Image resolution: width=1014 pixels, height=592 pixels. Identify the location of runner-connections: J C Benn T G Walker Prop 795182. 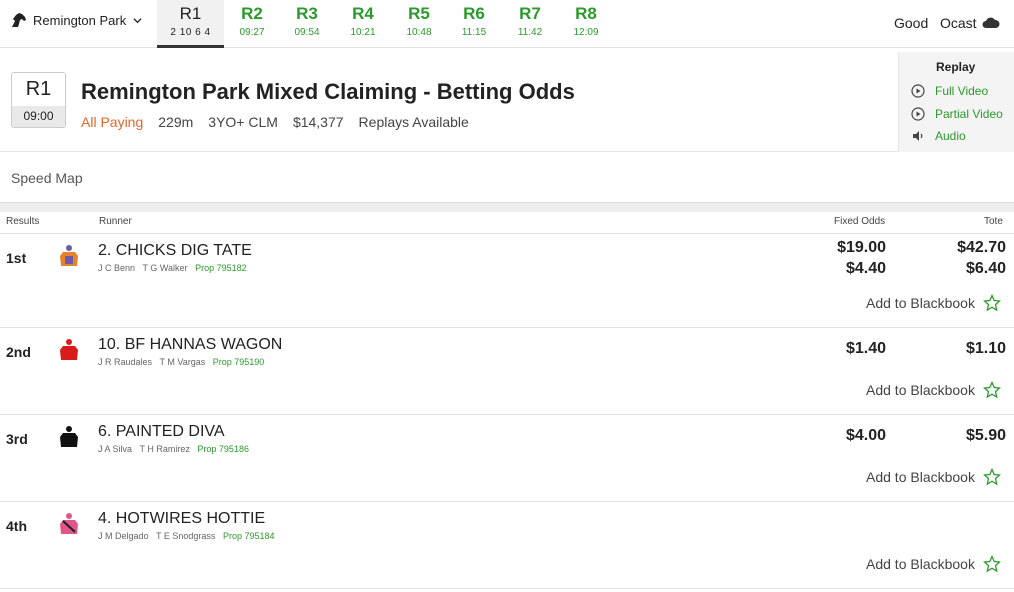
(172, 268).